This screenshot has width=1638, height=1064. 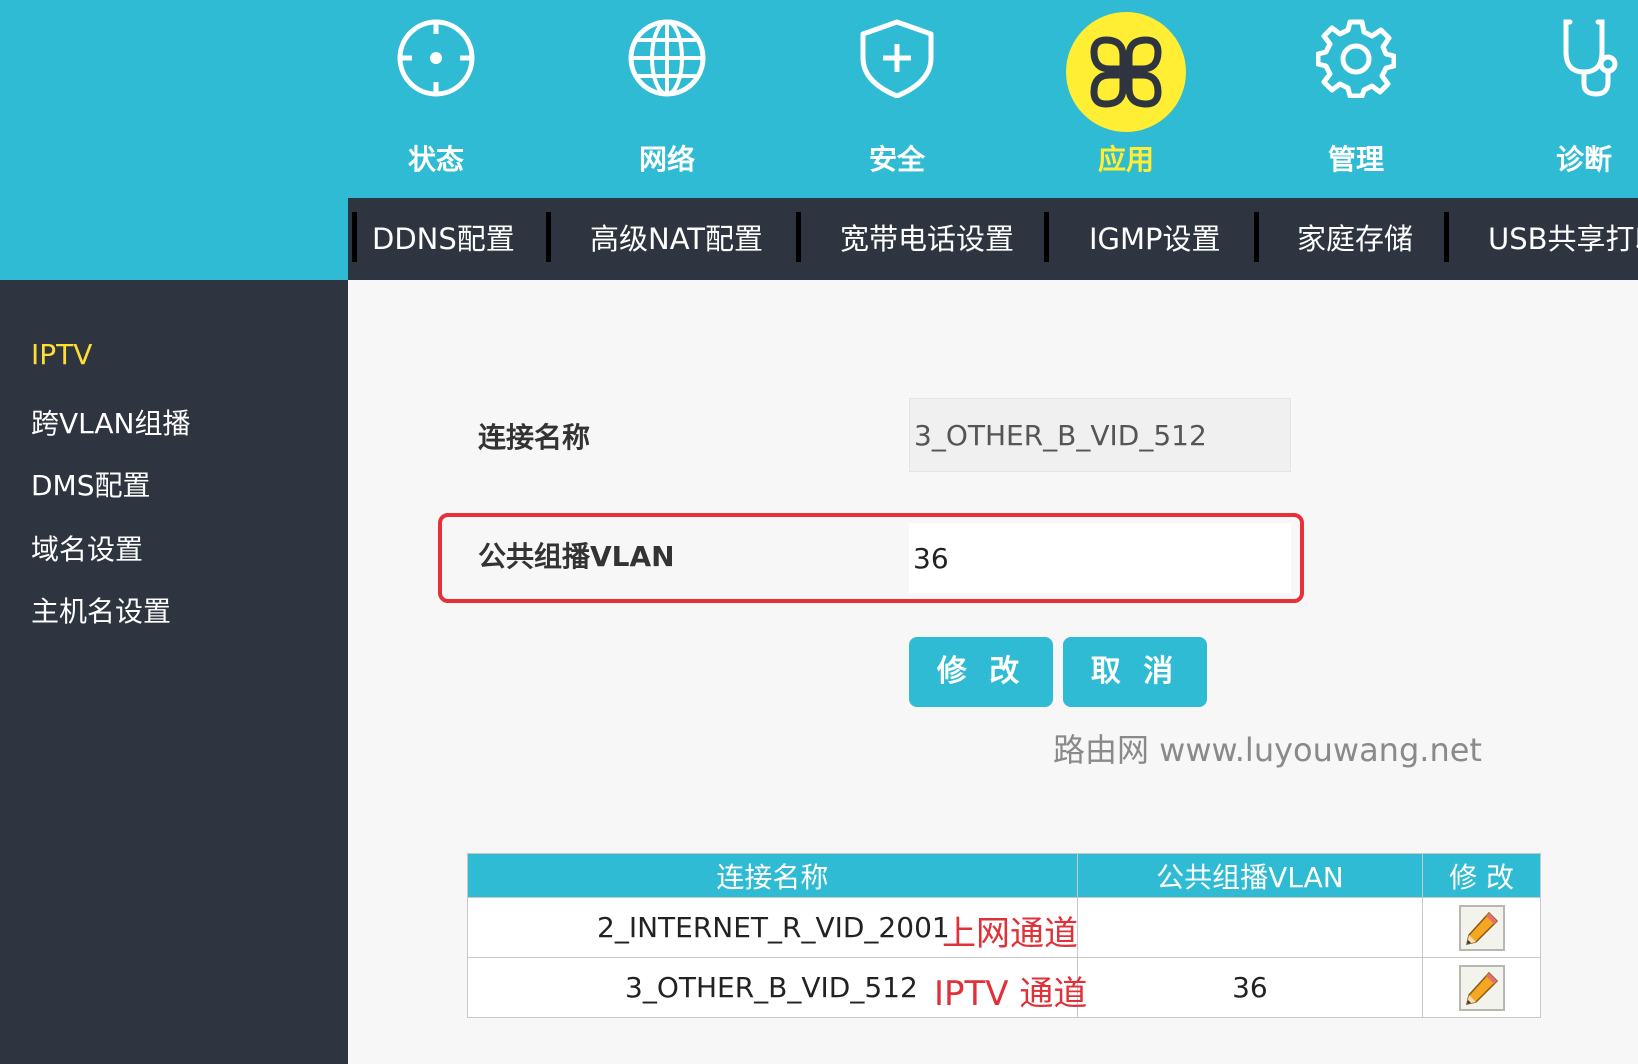 What do you see at coordinates (1355, 159) in the screenshot?
I see `nav-label: 管理` at bounding box center [1355, 159].